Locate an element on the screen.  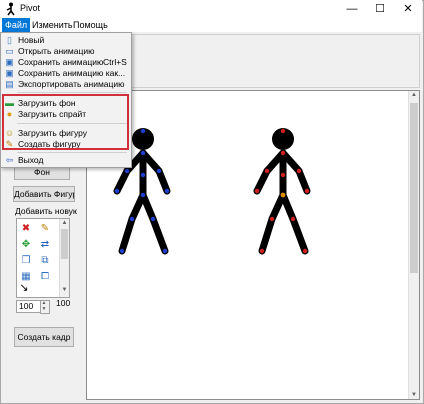
scroll-down-icon: ▼ is located at coordinates (64, 290).